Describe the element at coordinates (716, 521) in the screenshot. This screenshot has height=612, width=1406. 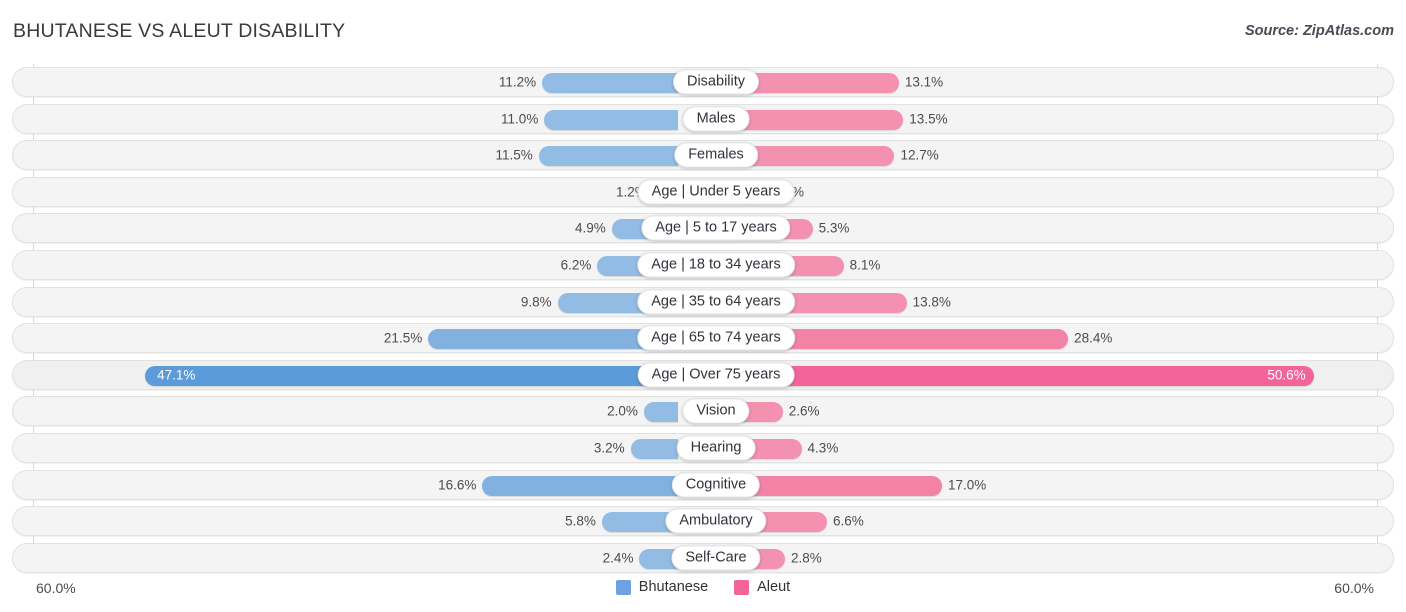
I see `category-label: Ambulatory` at that location.